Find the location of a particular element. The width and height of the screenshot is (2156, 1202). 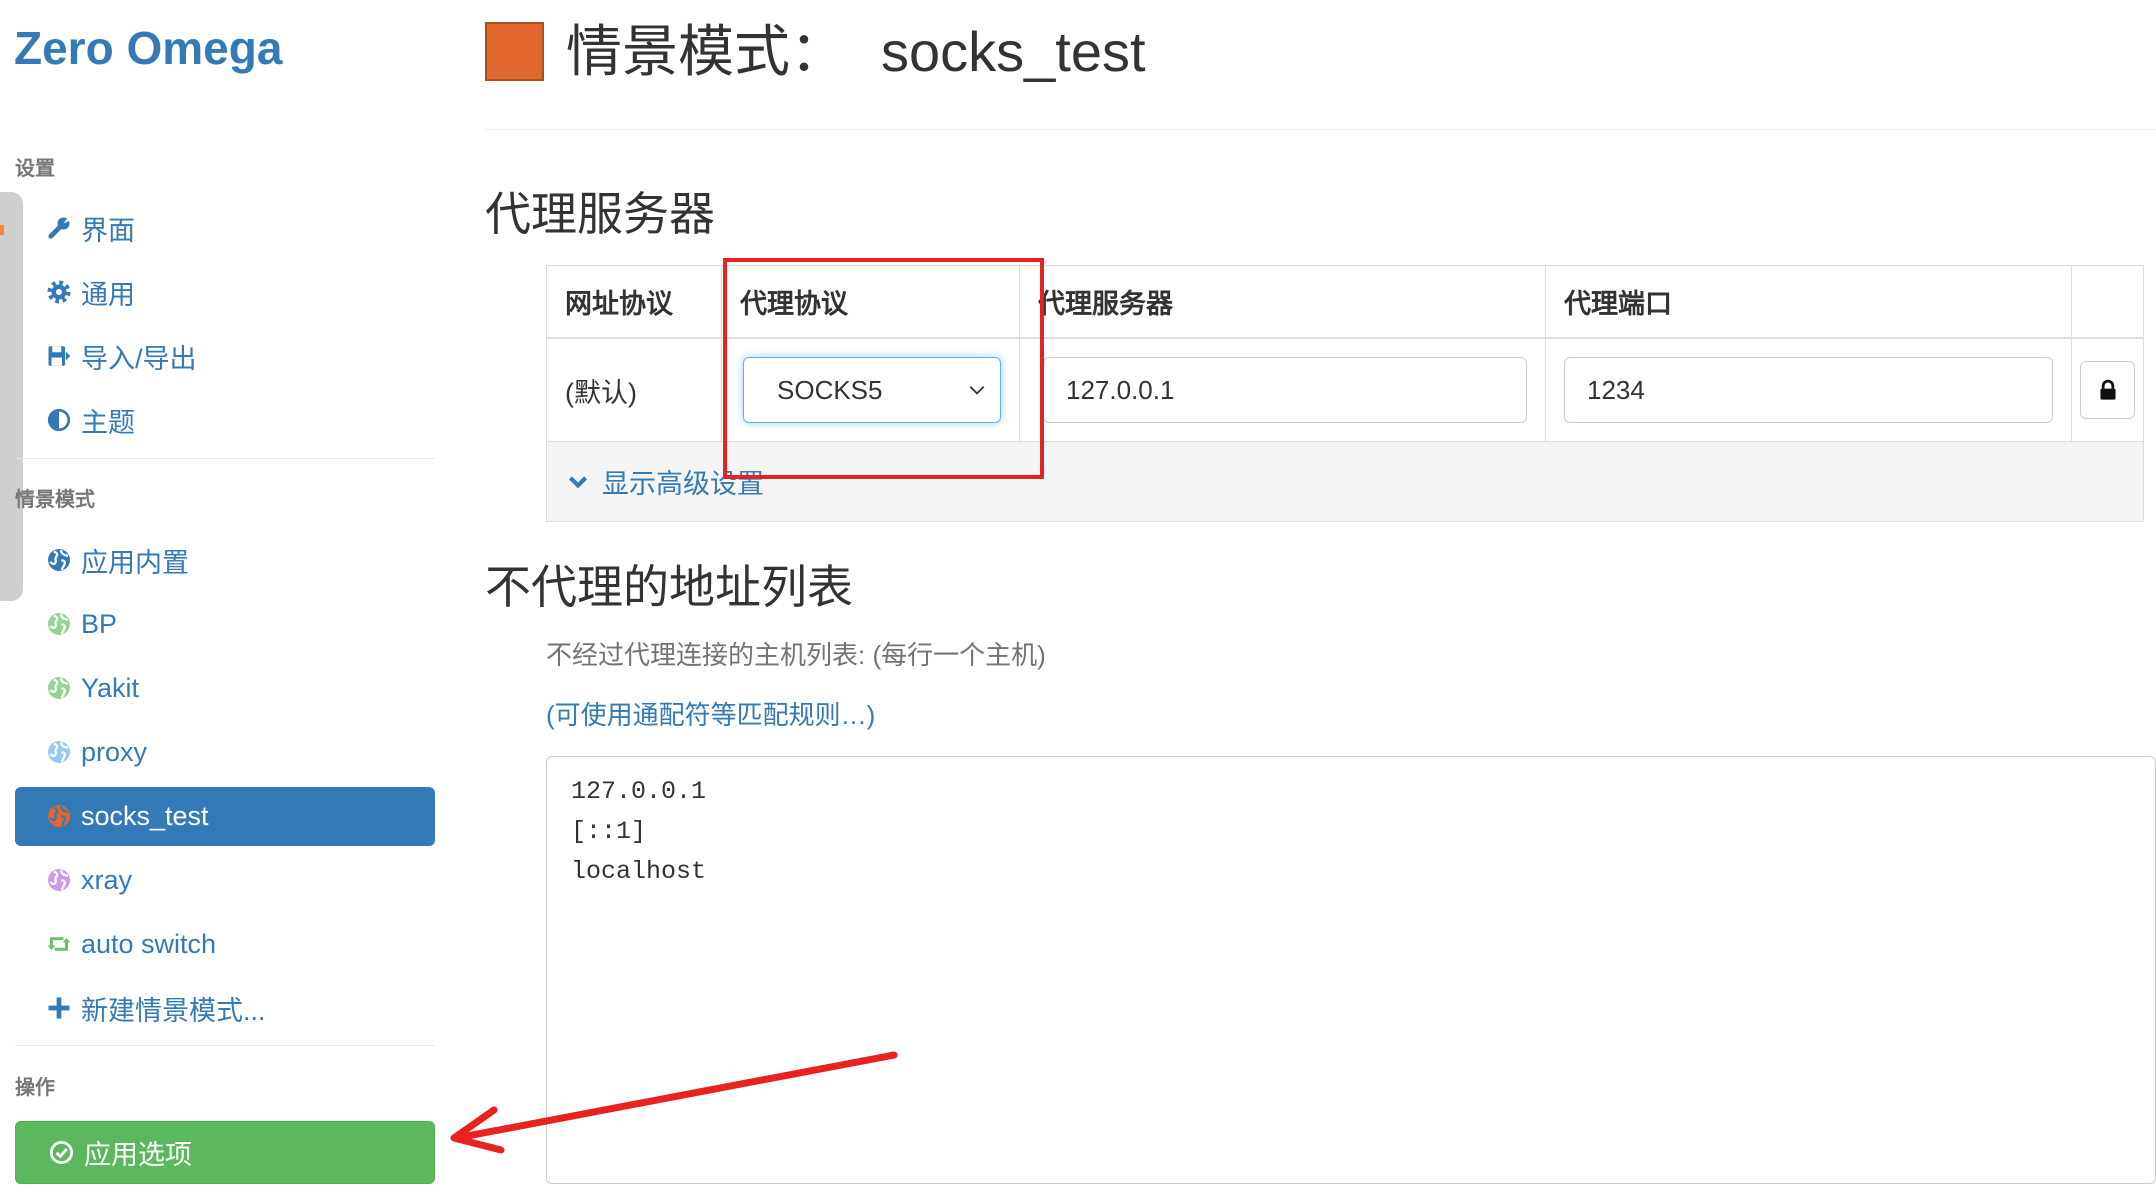

nav-item-profile-yakit: Yakit is located at coordinates (225, 688).